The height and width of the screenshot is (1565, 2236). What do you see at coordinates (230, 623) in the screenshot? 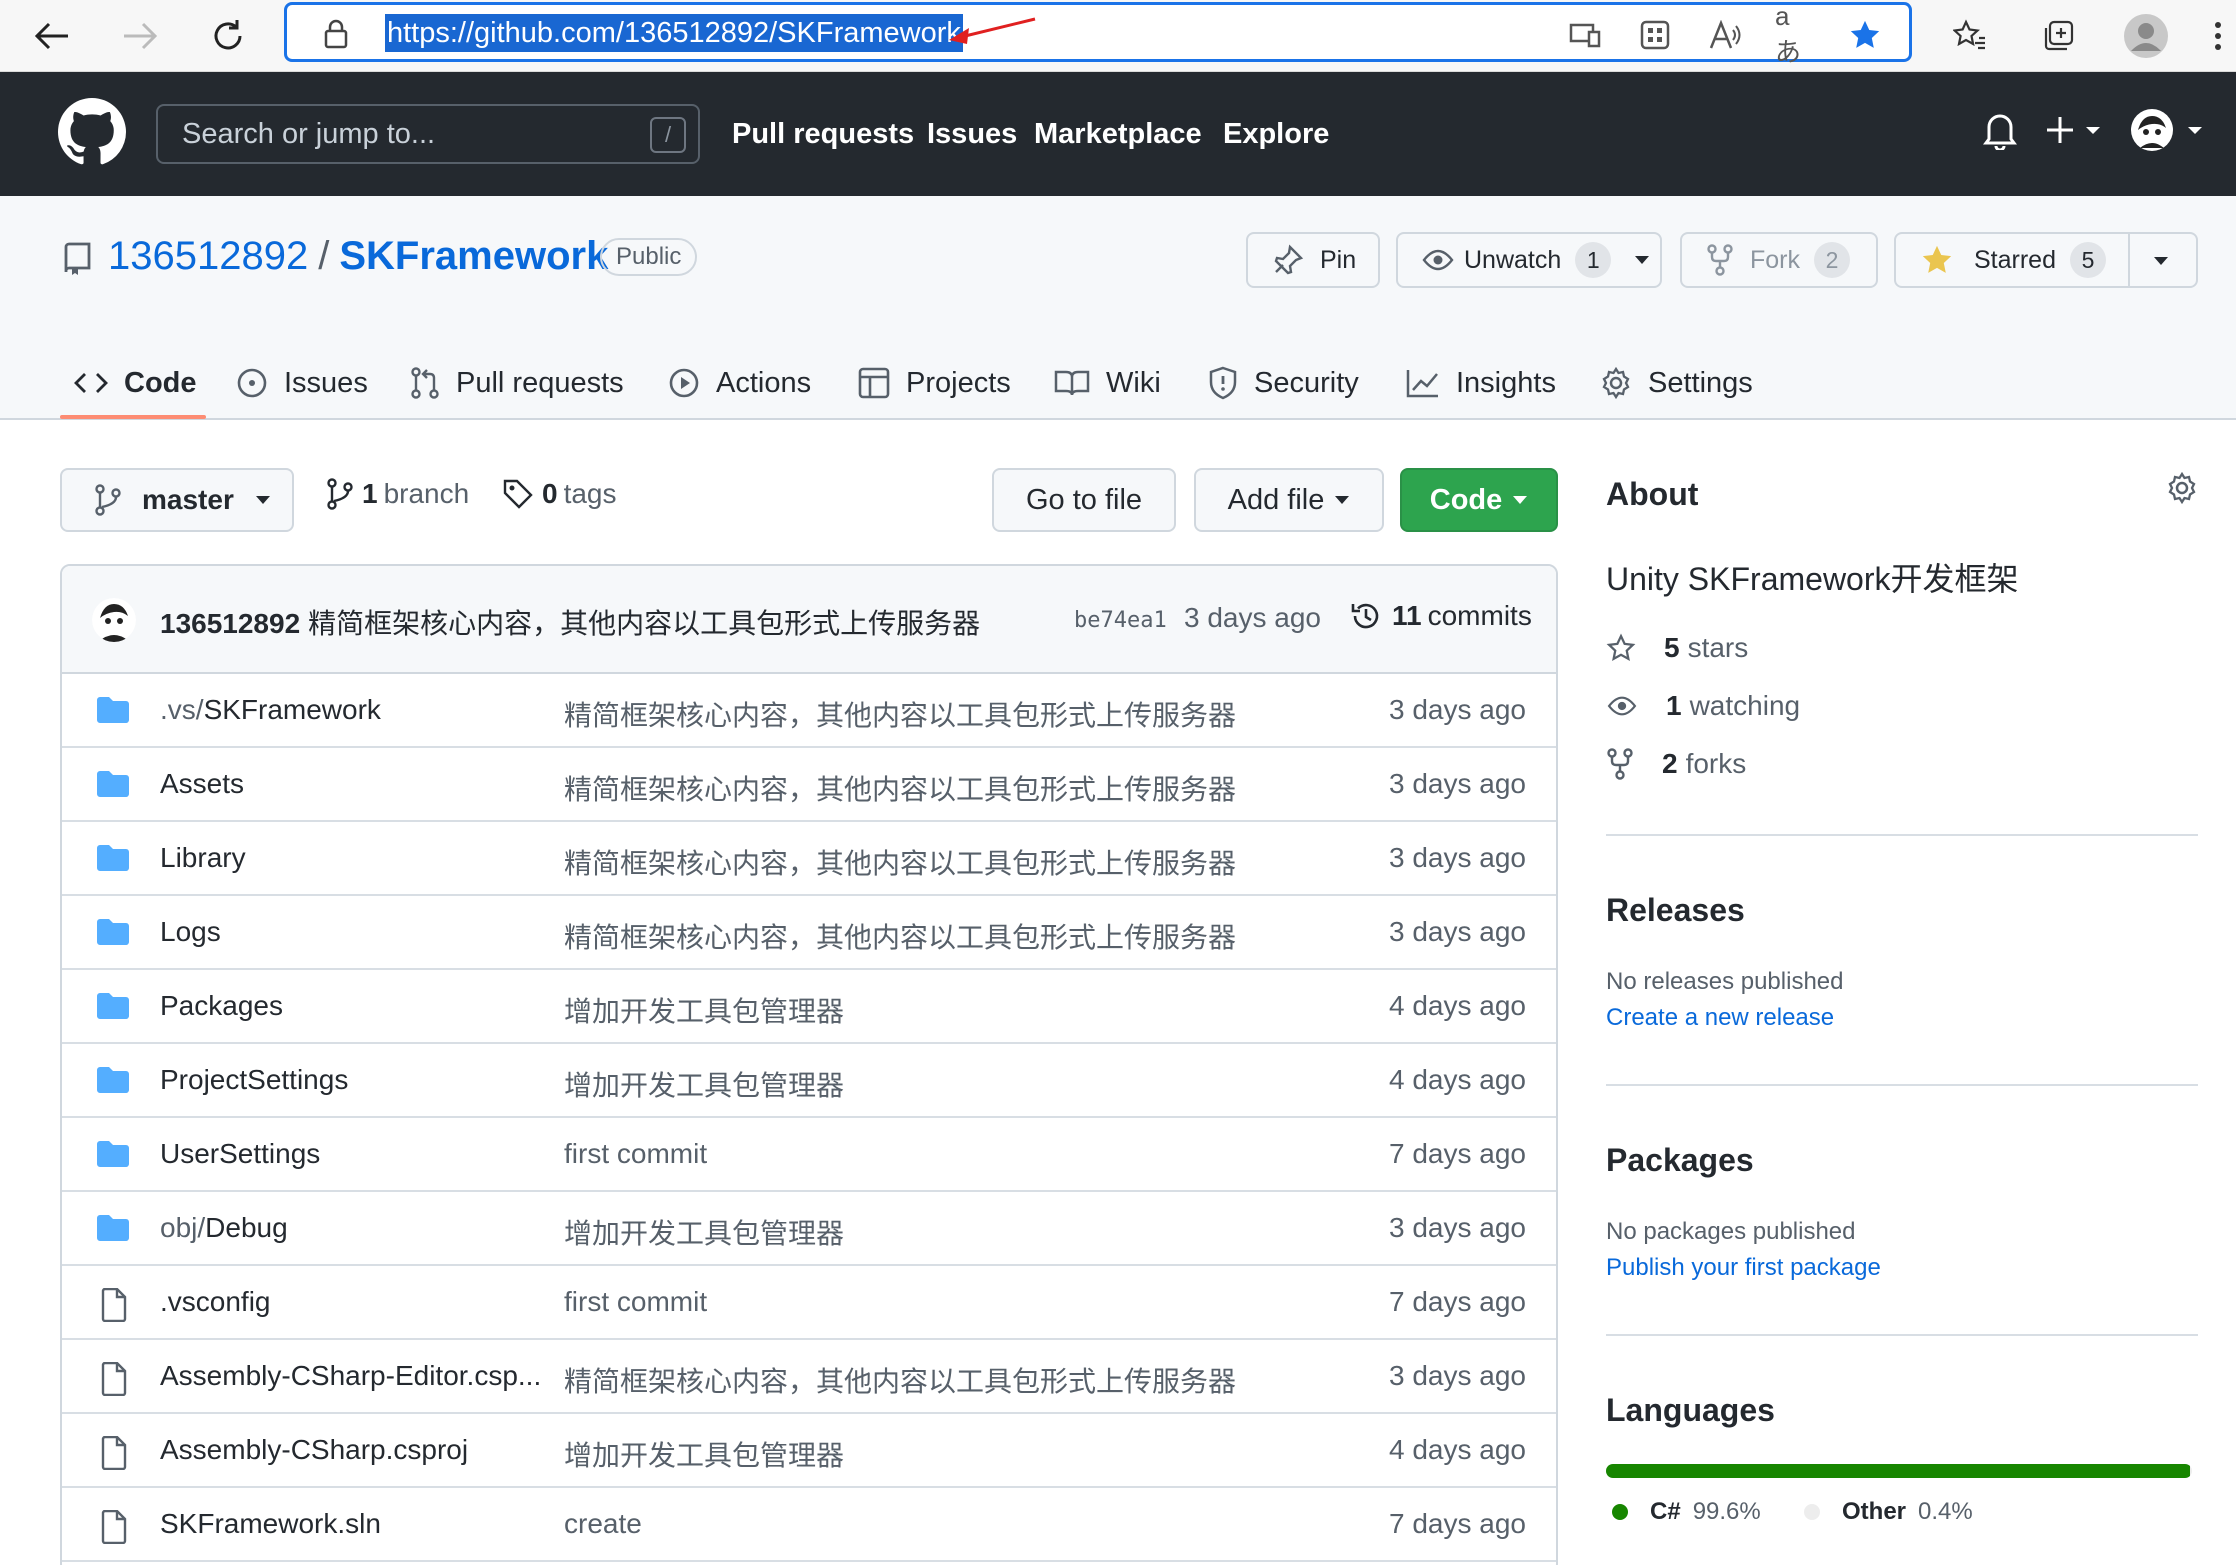
I see `commit-author-link: 136512892` at bounding box center [230, 623].